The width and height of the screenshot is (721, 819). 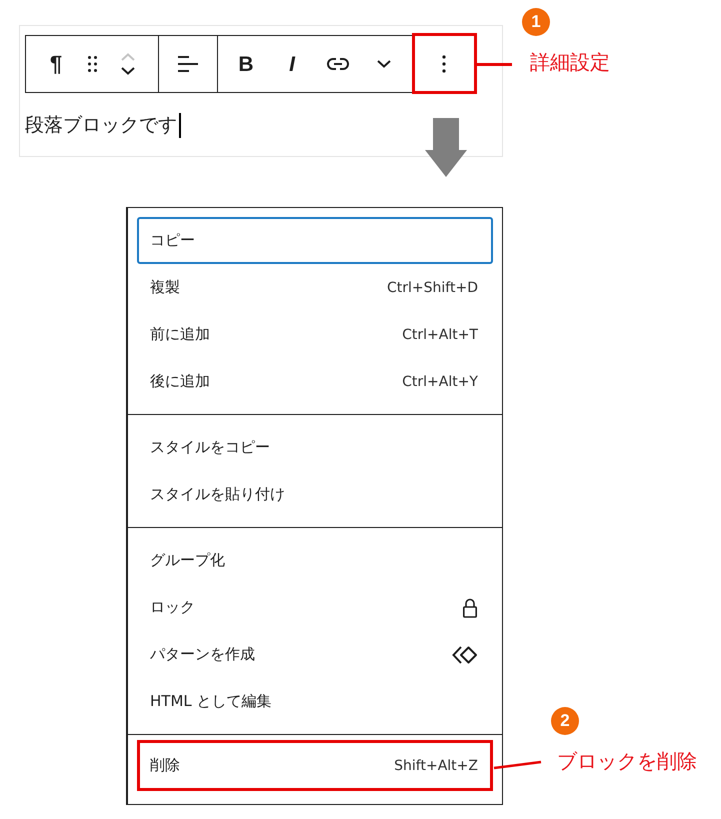 What do you see at coordinates (465, 654) in the screenshot?
I see `pattern-icon` at bounding box center [465, 654].